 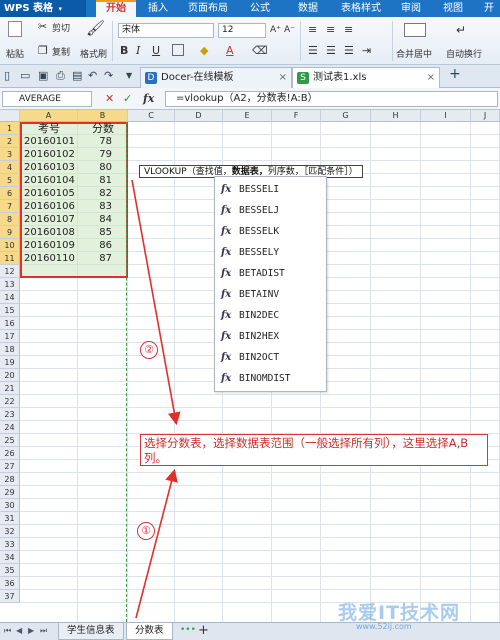 What do you see at coordinates (314, 450) in the screenshot?
I see `instruction-note: 选择分数表，选择数据表范围（一般选择所有列），这里选择A,B列。` at bounding box center [314, 450].